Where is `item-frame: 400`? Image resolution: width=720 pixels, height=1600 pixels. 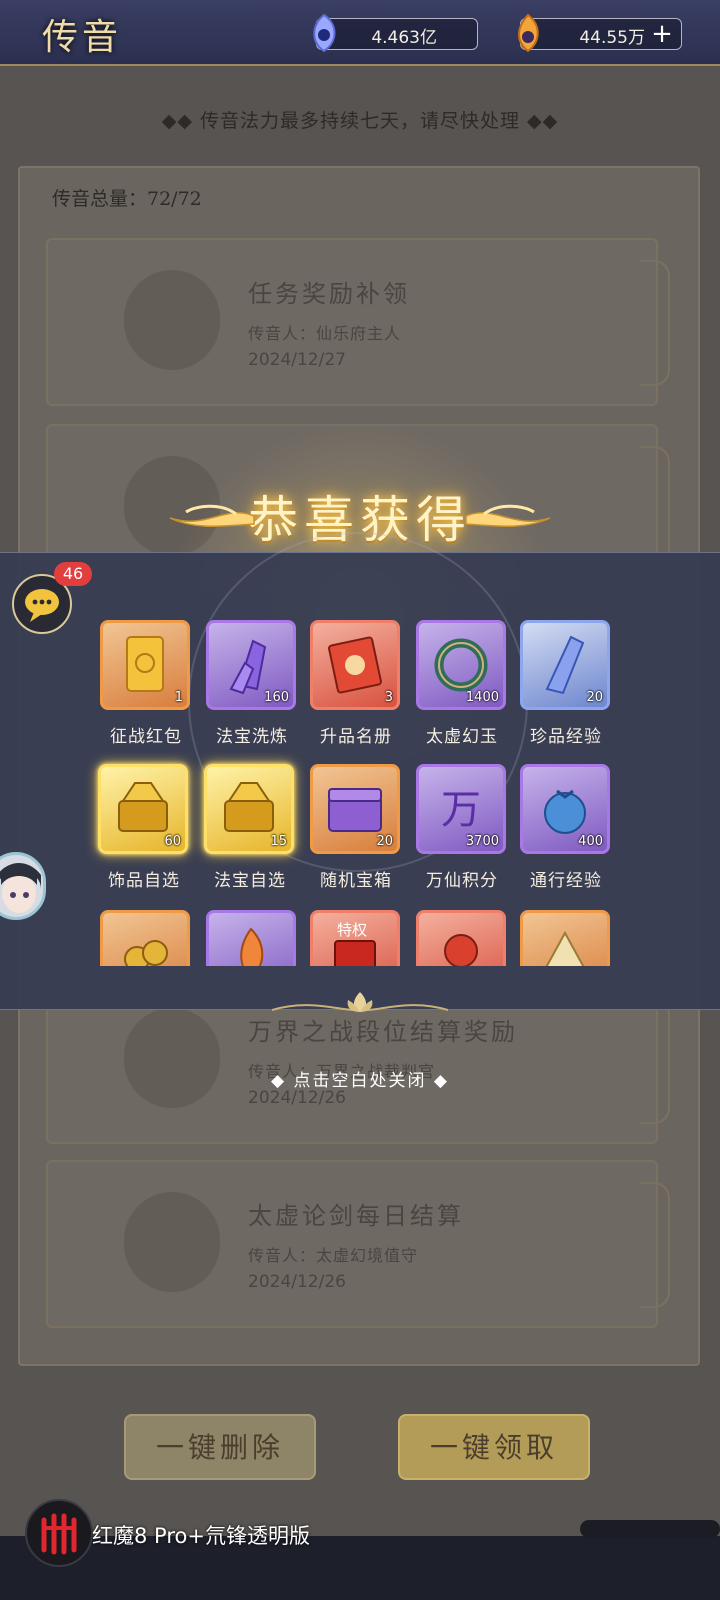
item-frame: 400 is located at coordinates (565, 809).